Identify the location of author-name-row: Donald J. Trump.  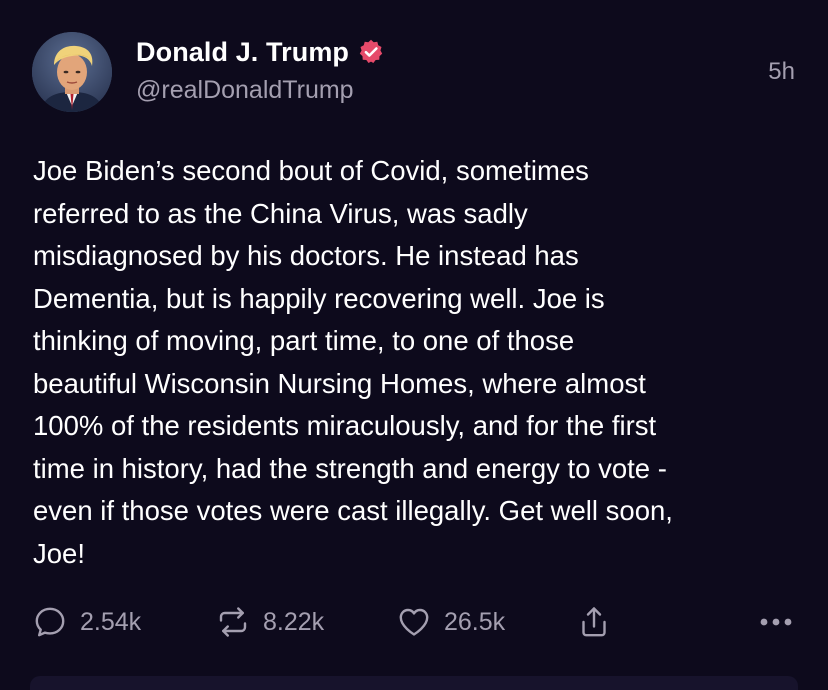
(260, 52).